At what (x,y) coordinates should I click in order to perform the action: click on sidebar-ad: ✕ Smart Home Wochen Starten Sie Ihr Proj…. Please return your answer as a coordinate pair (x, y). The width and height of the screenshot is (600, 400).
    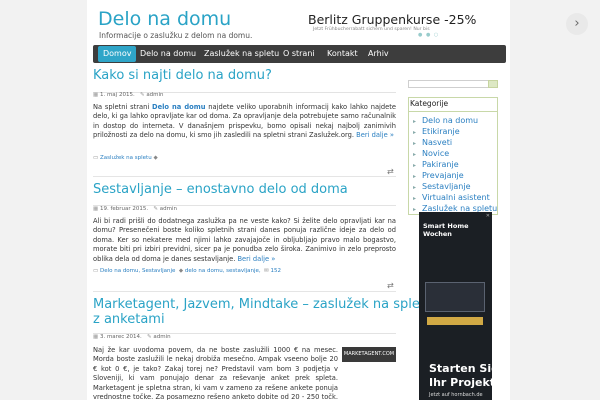
    Looking at the image, I should click on (455, 306).